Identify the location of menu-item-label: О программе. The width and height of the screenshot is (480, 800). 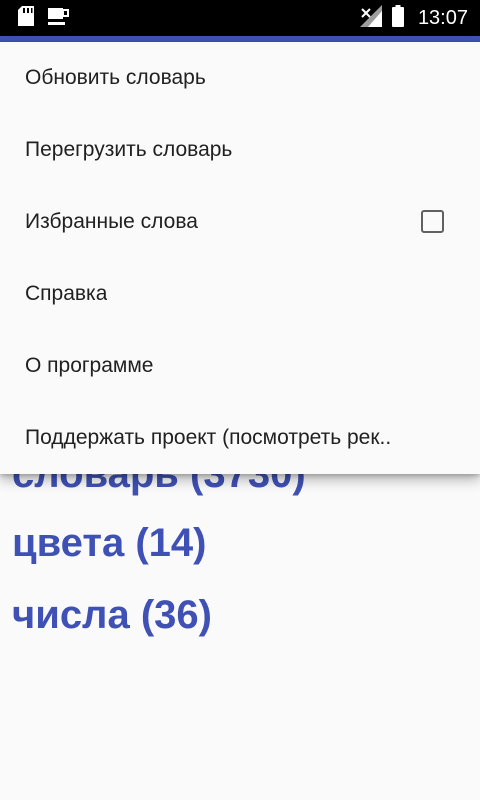
(89, 365).